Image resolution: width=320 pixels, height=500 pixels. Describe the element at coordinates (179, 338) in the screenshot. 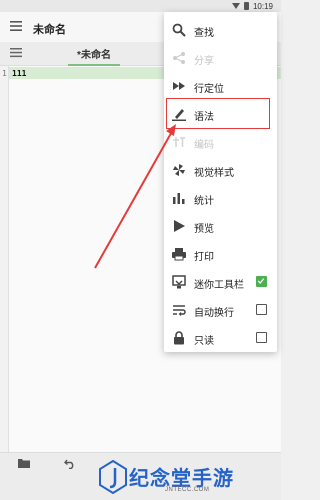

I see `lock-icon` at that location.